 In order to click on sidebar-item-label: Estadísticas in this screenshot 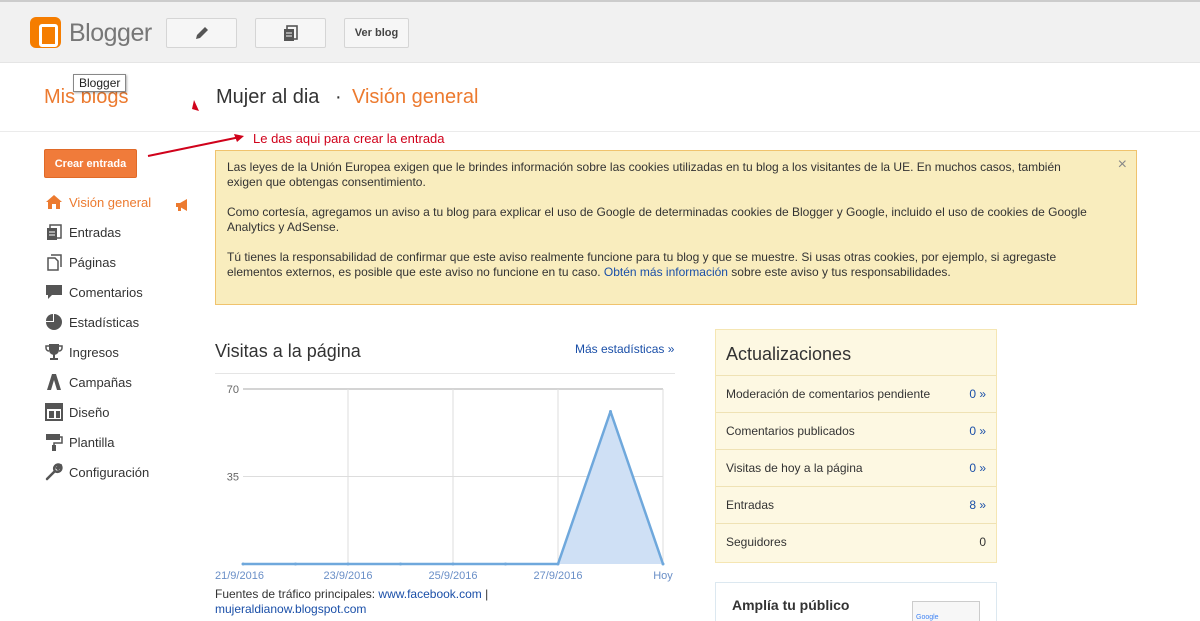, I will do `click(104, 322)`.